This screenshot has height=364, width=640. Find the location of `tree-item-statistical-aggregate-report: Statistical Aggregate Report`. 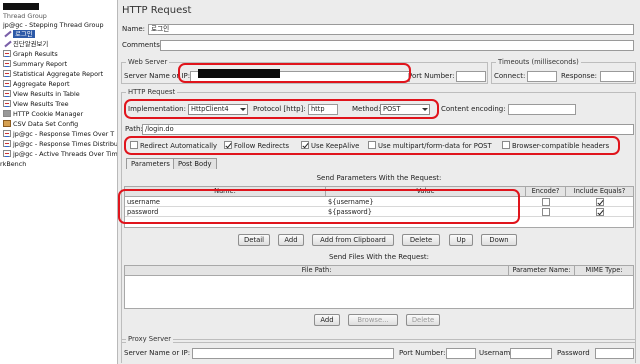

tree-item-statistical-aggregate-report: Statistical Aggregate Report is located at coordinates (53, 74).